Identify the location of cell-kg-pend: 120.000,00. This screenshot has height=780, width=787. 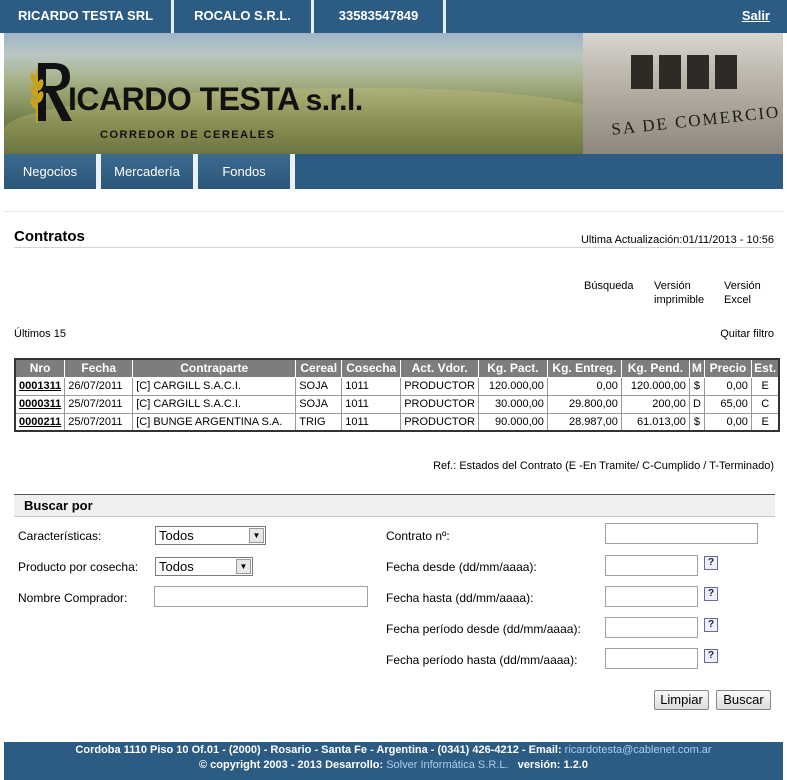
(655, 386).